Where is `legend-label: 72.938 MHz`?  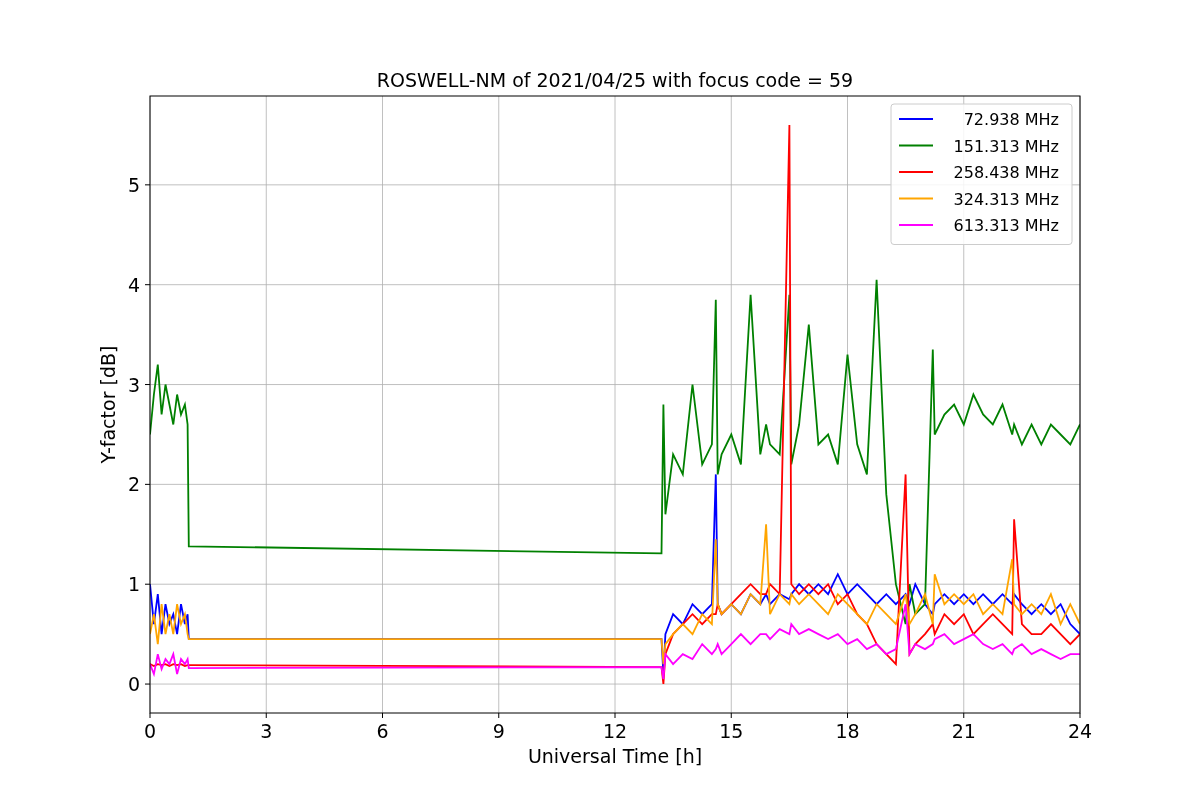 legend-label: 72.938 MHz is located at coordinates (1011, 119).